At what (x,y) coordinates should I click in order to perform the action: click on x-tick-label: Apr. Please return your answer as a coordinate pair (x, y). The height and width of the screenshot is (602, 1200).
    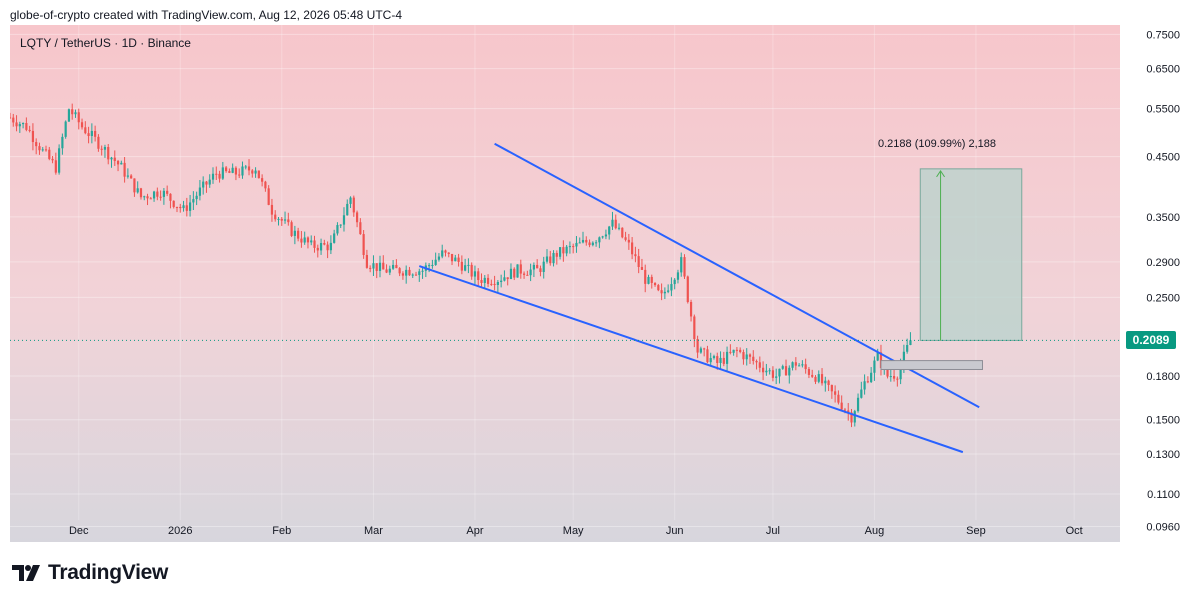
    Looking at the image, I should click on (474, 531).